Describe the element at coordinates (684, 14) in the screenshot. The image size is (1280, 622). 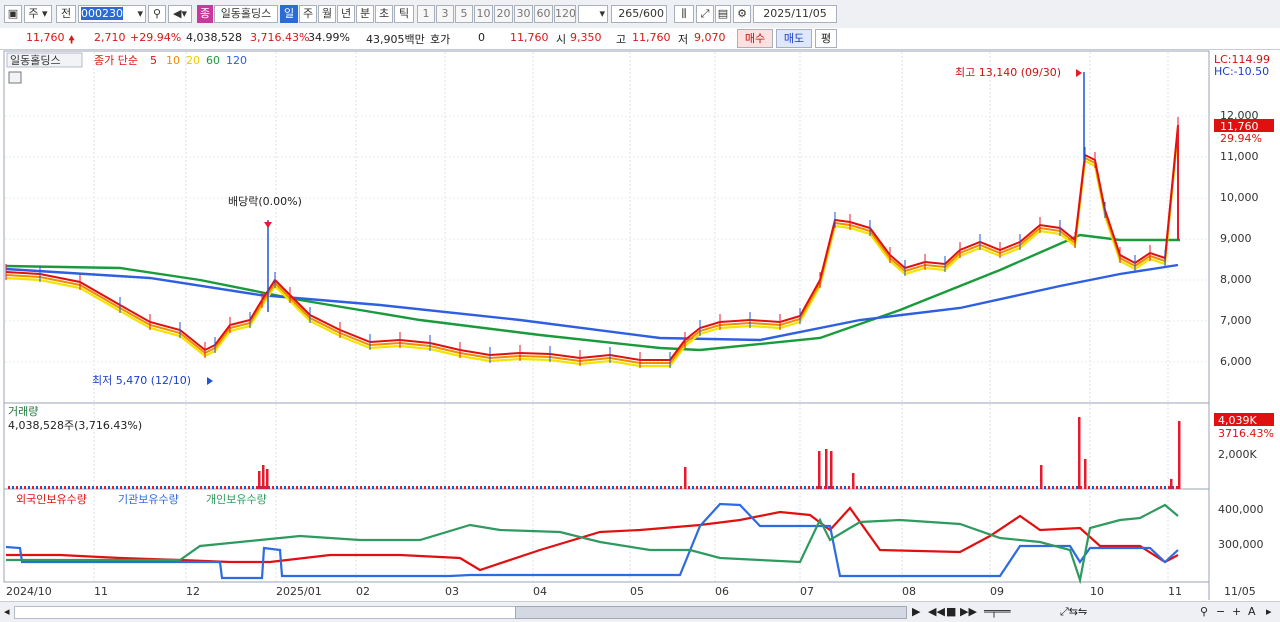
I see `candle-icon: ⫼` at that location.